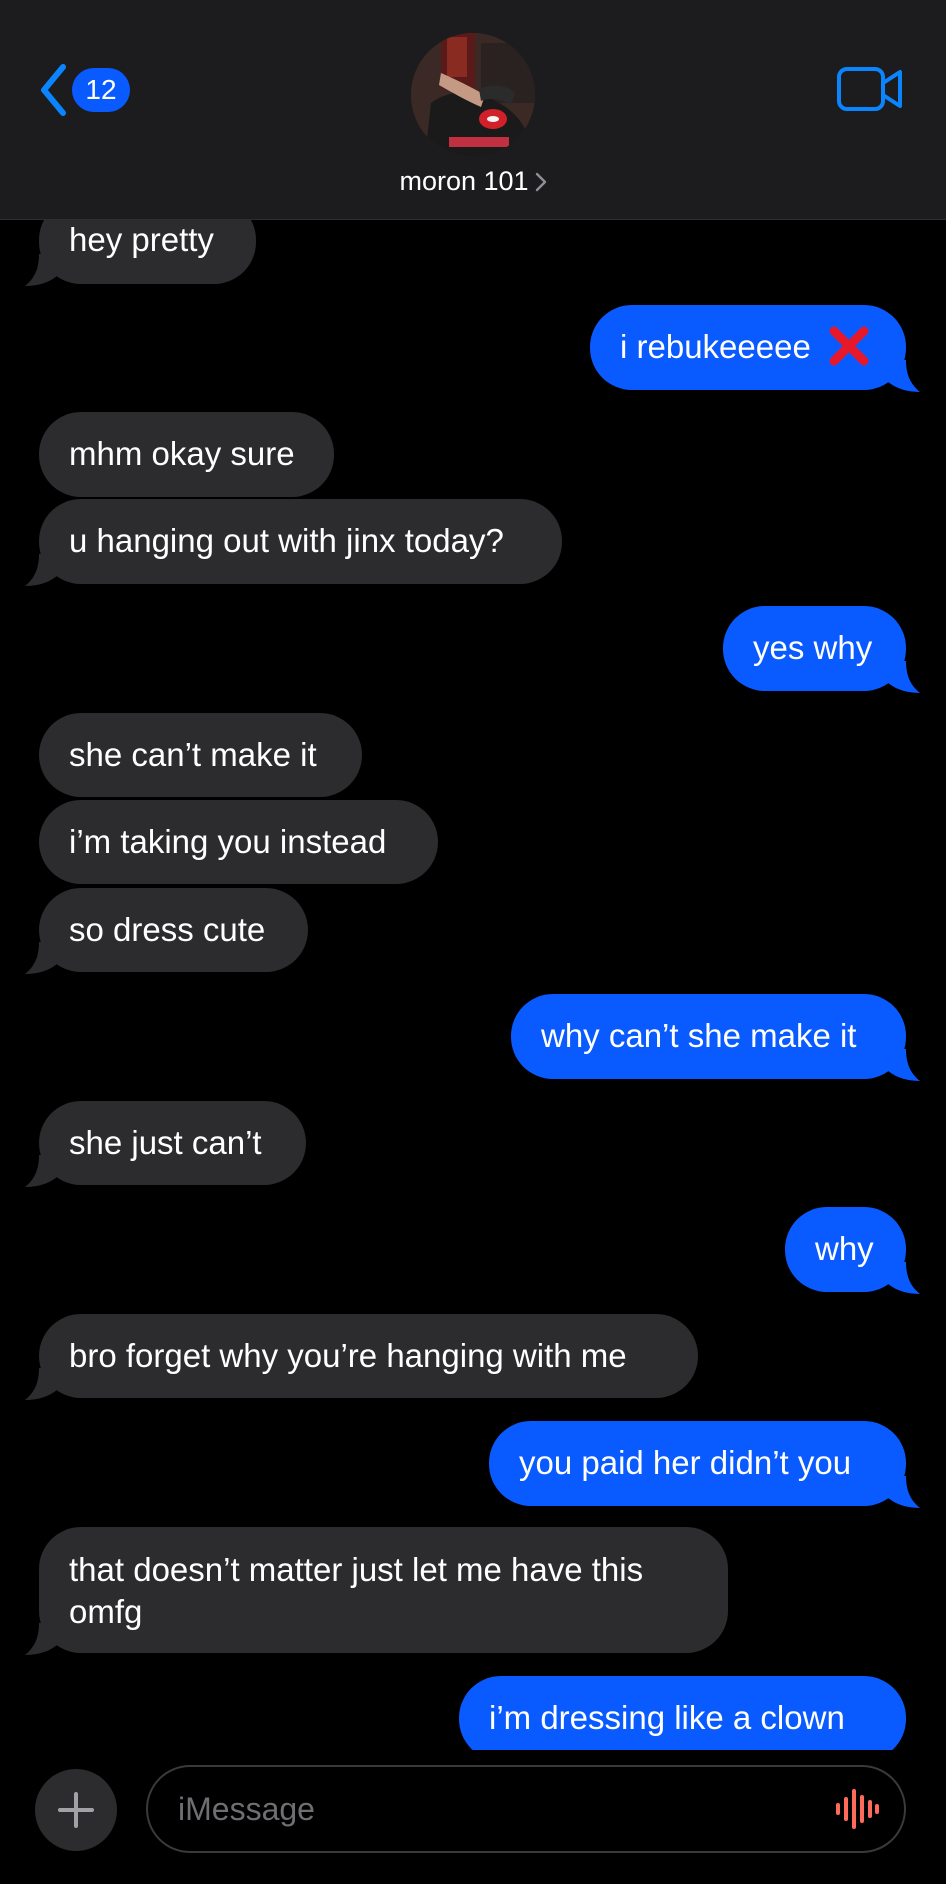 Image resolution: width=946 pixels, height=1884 pixels. I want to click on message-text: why, so click(844, 1248).